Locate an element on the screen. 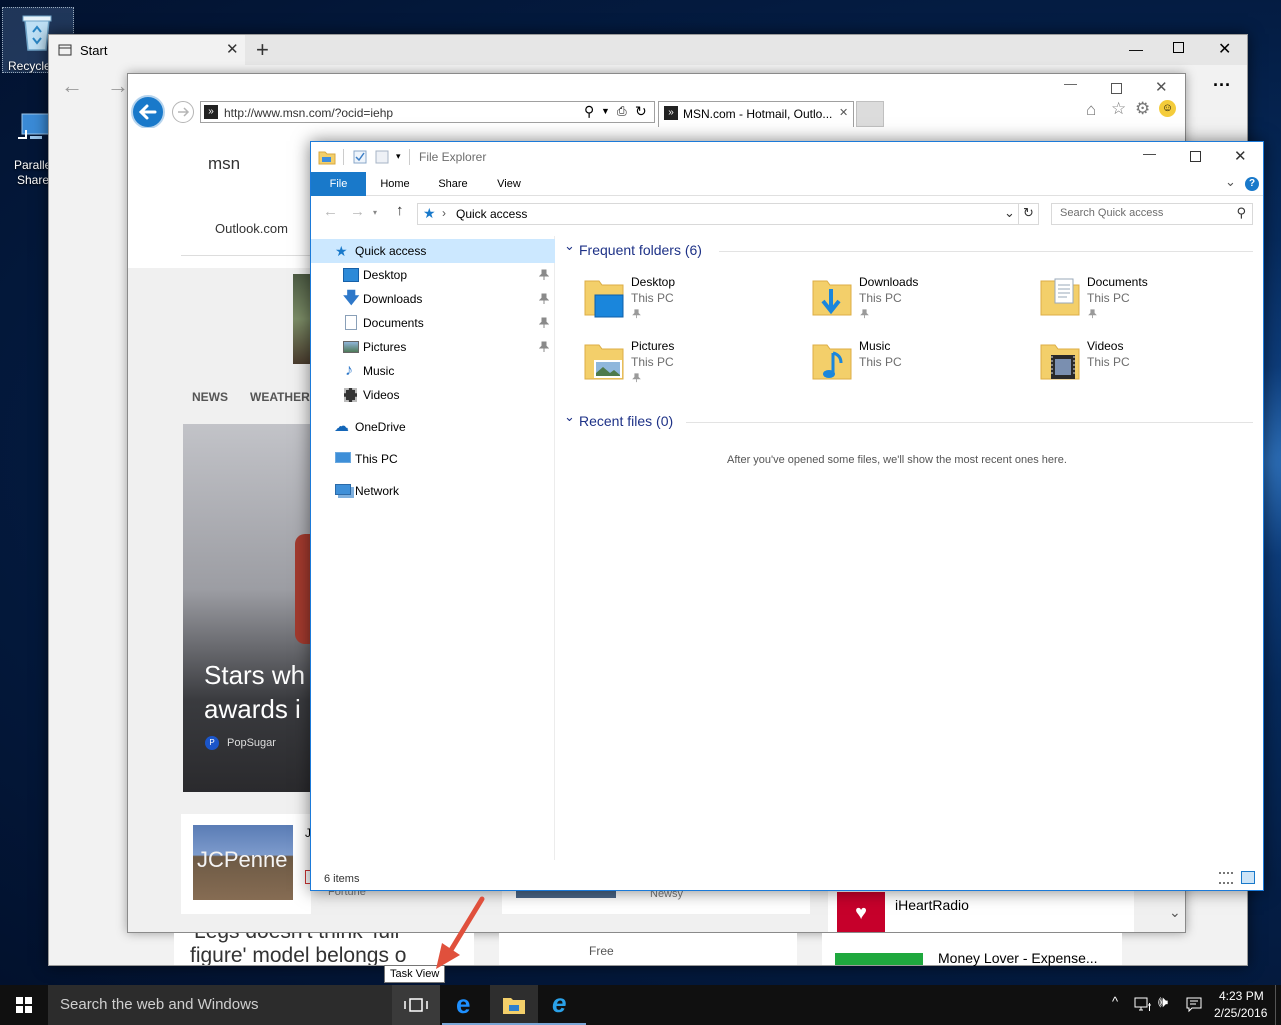 This screenshot has height=1025, width=1281. nav-item-videos: Videos is located at coordinates (433, 395).